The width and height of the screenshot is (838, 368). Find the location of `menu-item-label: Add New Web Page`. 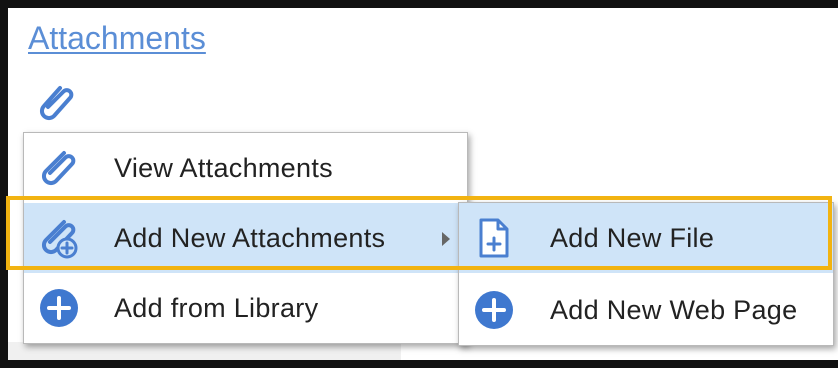

menu-item-label: Add New Web Page is located at coordinates (674, 309).